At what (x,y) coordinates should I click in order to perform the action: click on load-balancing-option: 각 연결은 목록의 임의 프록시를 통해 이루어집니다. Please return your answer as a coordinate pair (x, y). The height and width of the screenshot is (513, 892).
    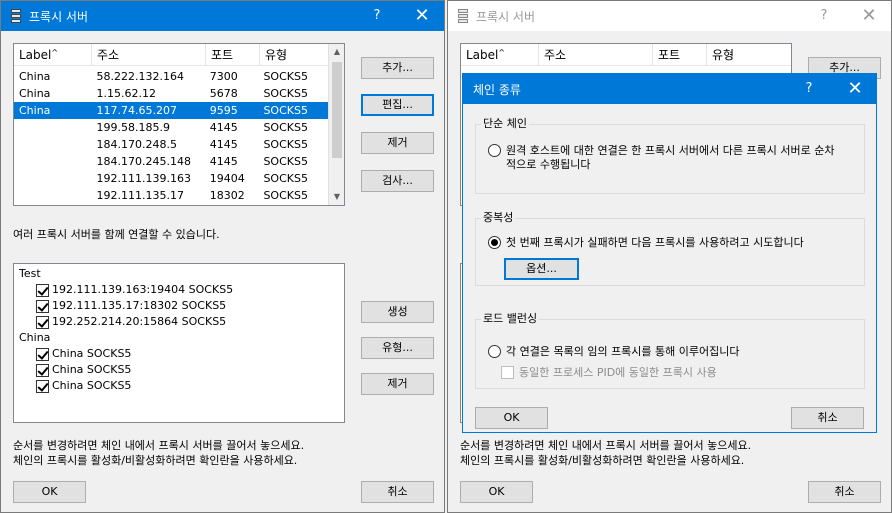
    Looking at the image, I should click on (614, 352).